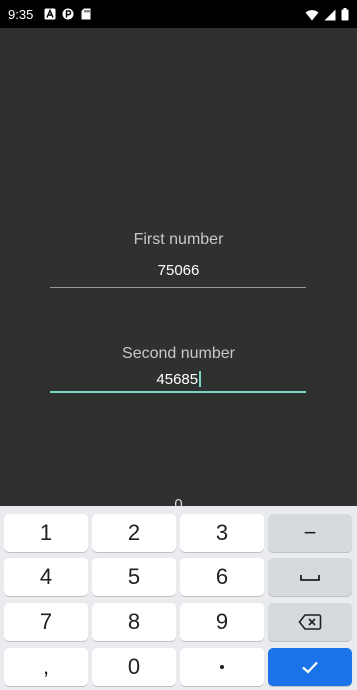  Describe the element at coordinates (178, 353) in the screenshot. I see `second-number-label: Second number` at that location.